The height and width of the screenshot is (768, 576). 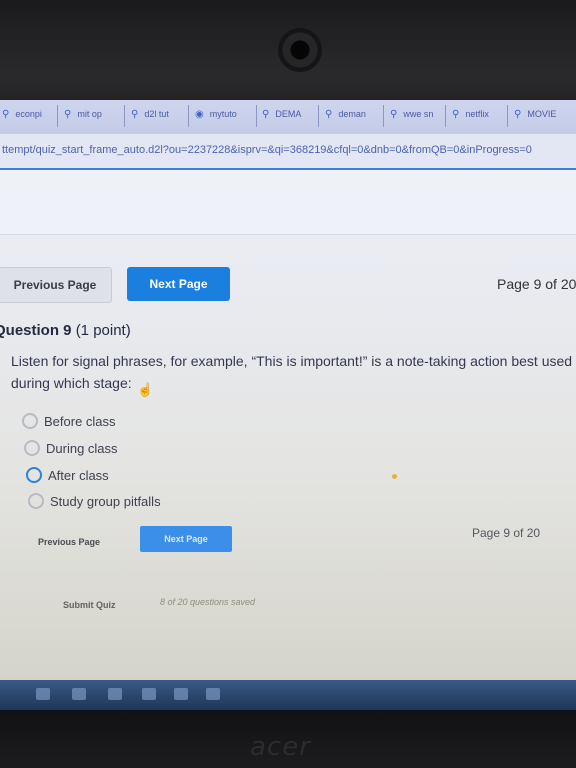 What do you see at coordinates (288, 695) in the screenshot?
I see `taskbar` at bounding box center [288, 695].